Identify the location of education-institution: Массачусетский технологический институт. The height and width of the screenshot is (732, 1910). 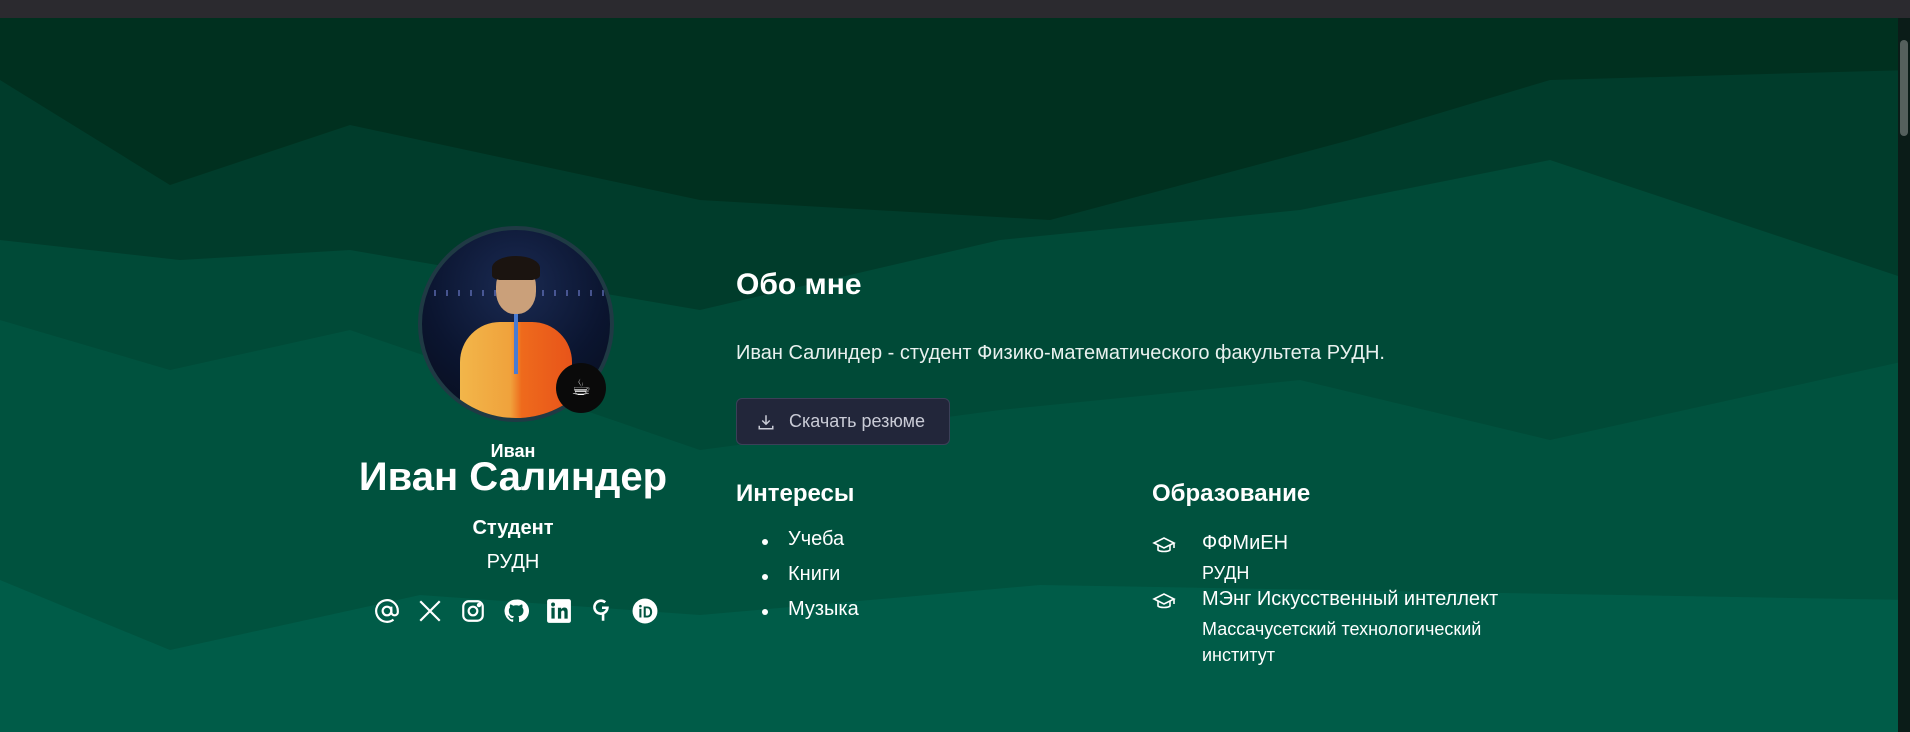
(1342, 642).